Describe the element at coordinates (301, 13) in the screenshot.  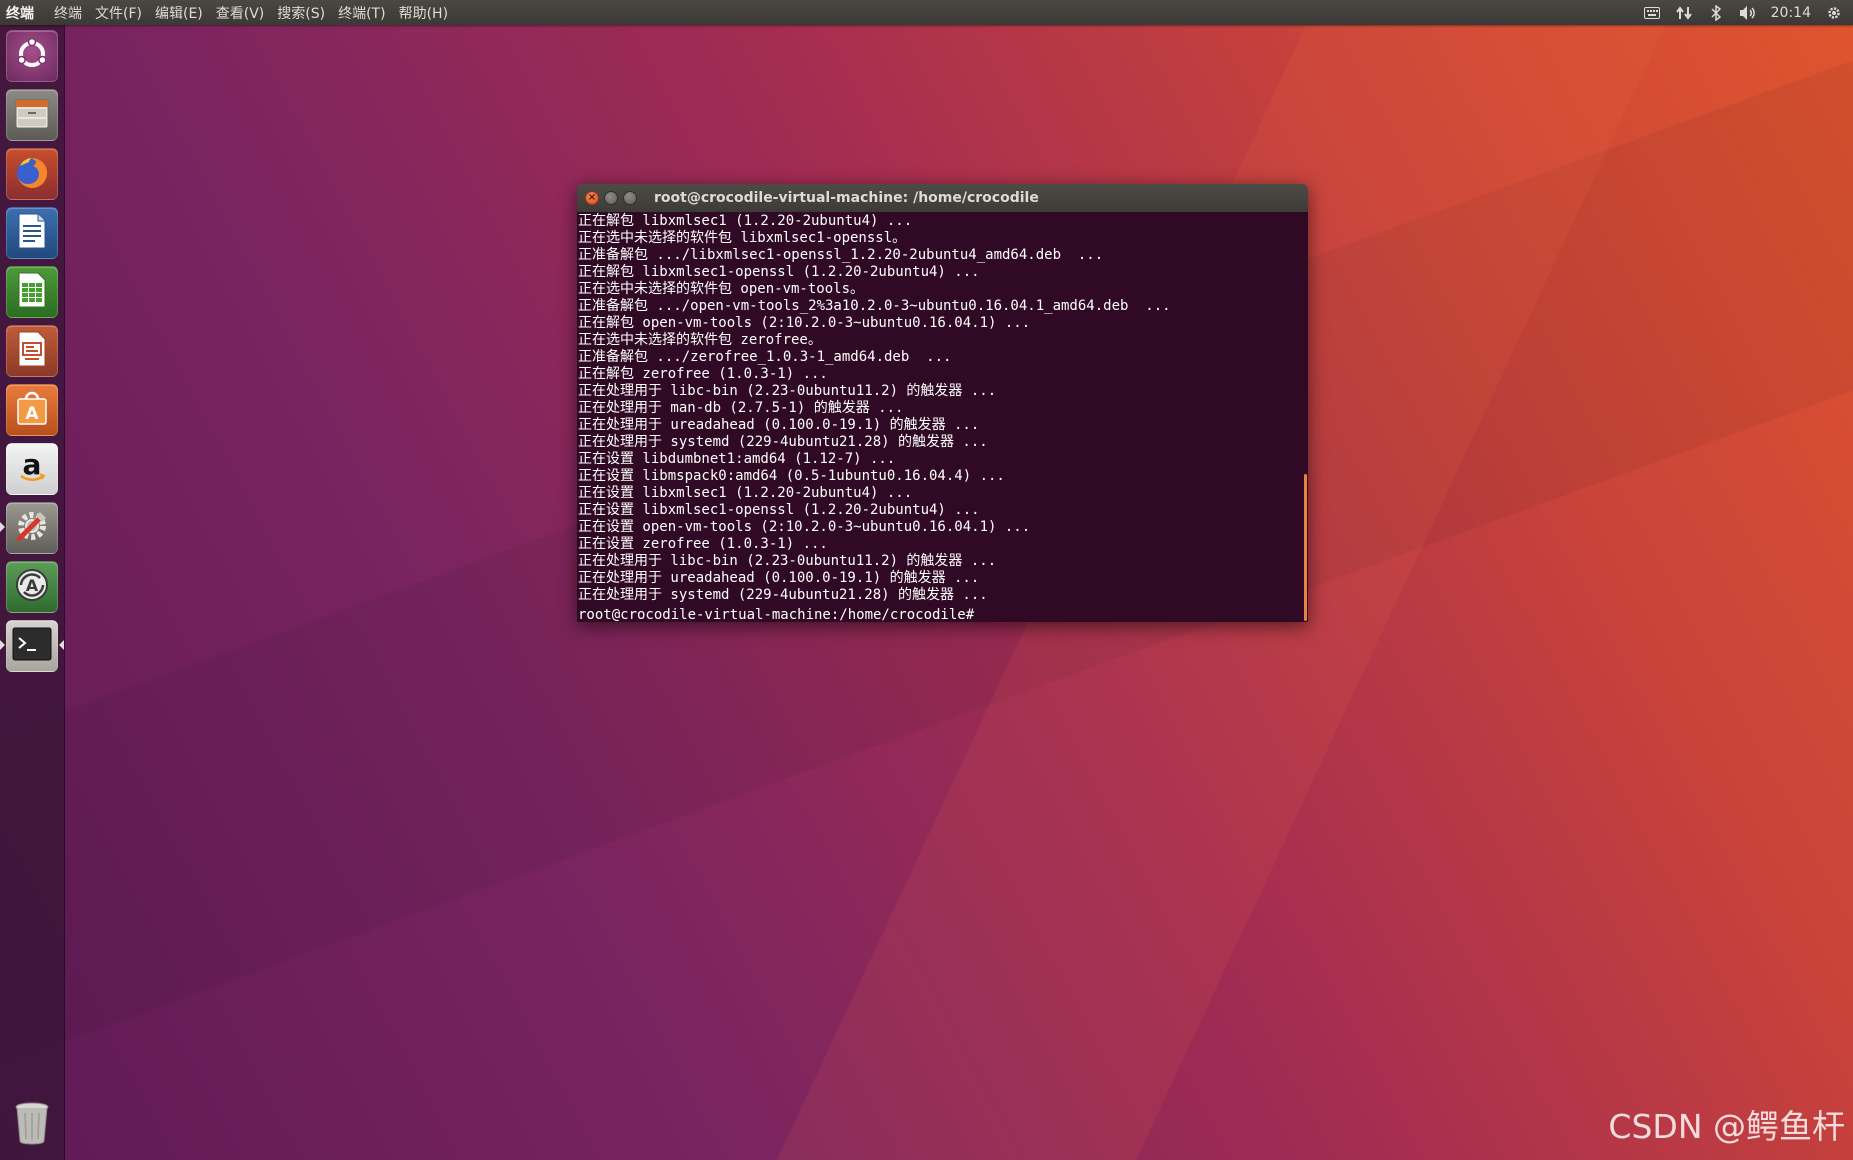
I see `menu-search: 搜索(S)` at that location.